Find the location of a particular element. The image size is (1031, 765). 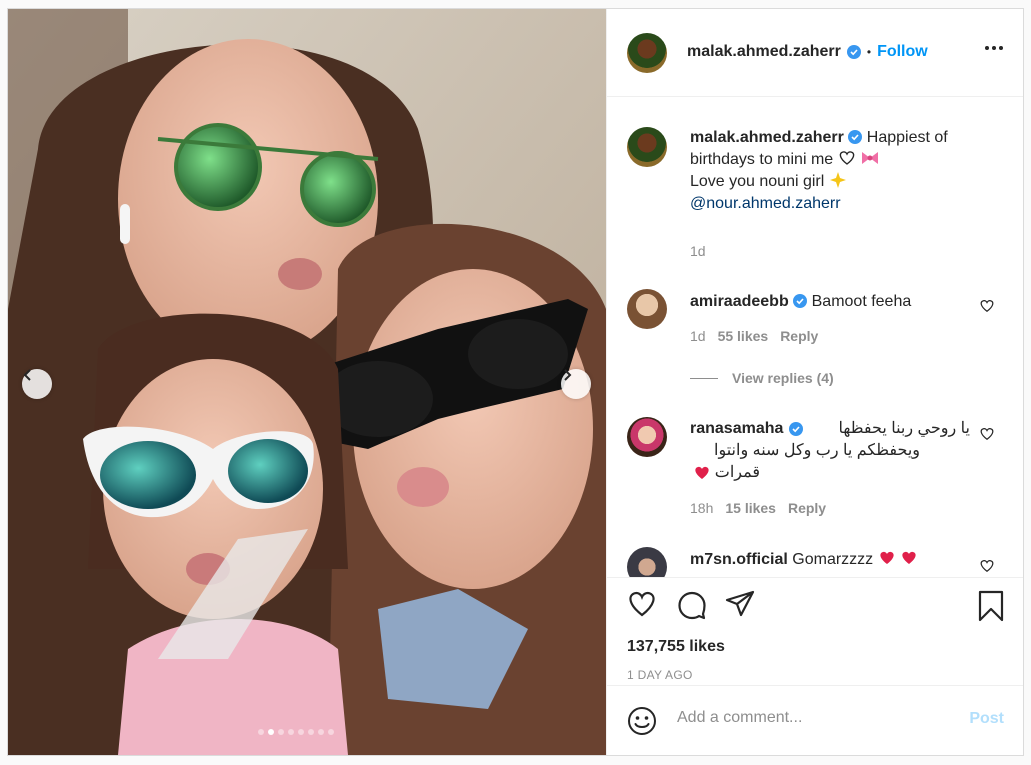

caption-username: malak.ahmed.zaherr is located at coordinates (767, 137).